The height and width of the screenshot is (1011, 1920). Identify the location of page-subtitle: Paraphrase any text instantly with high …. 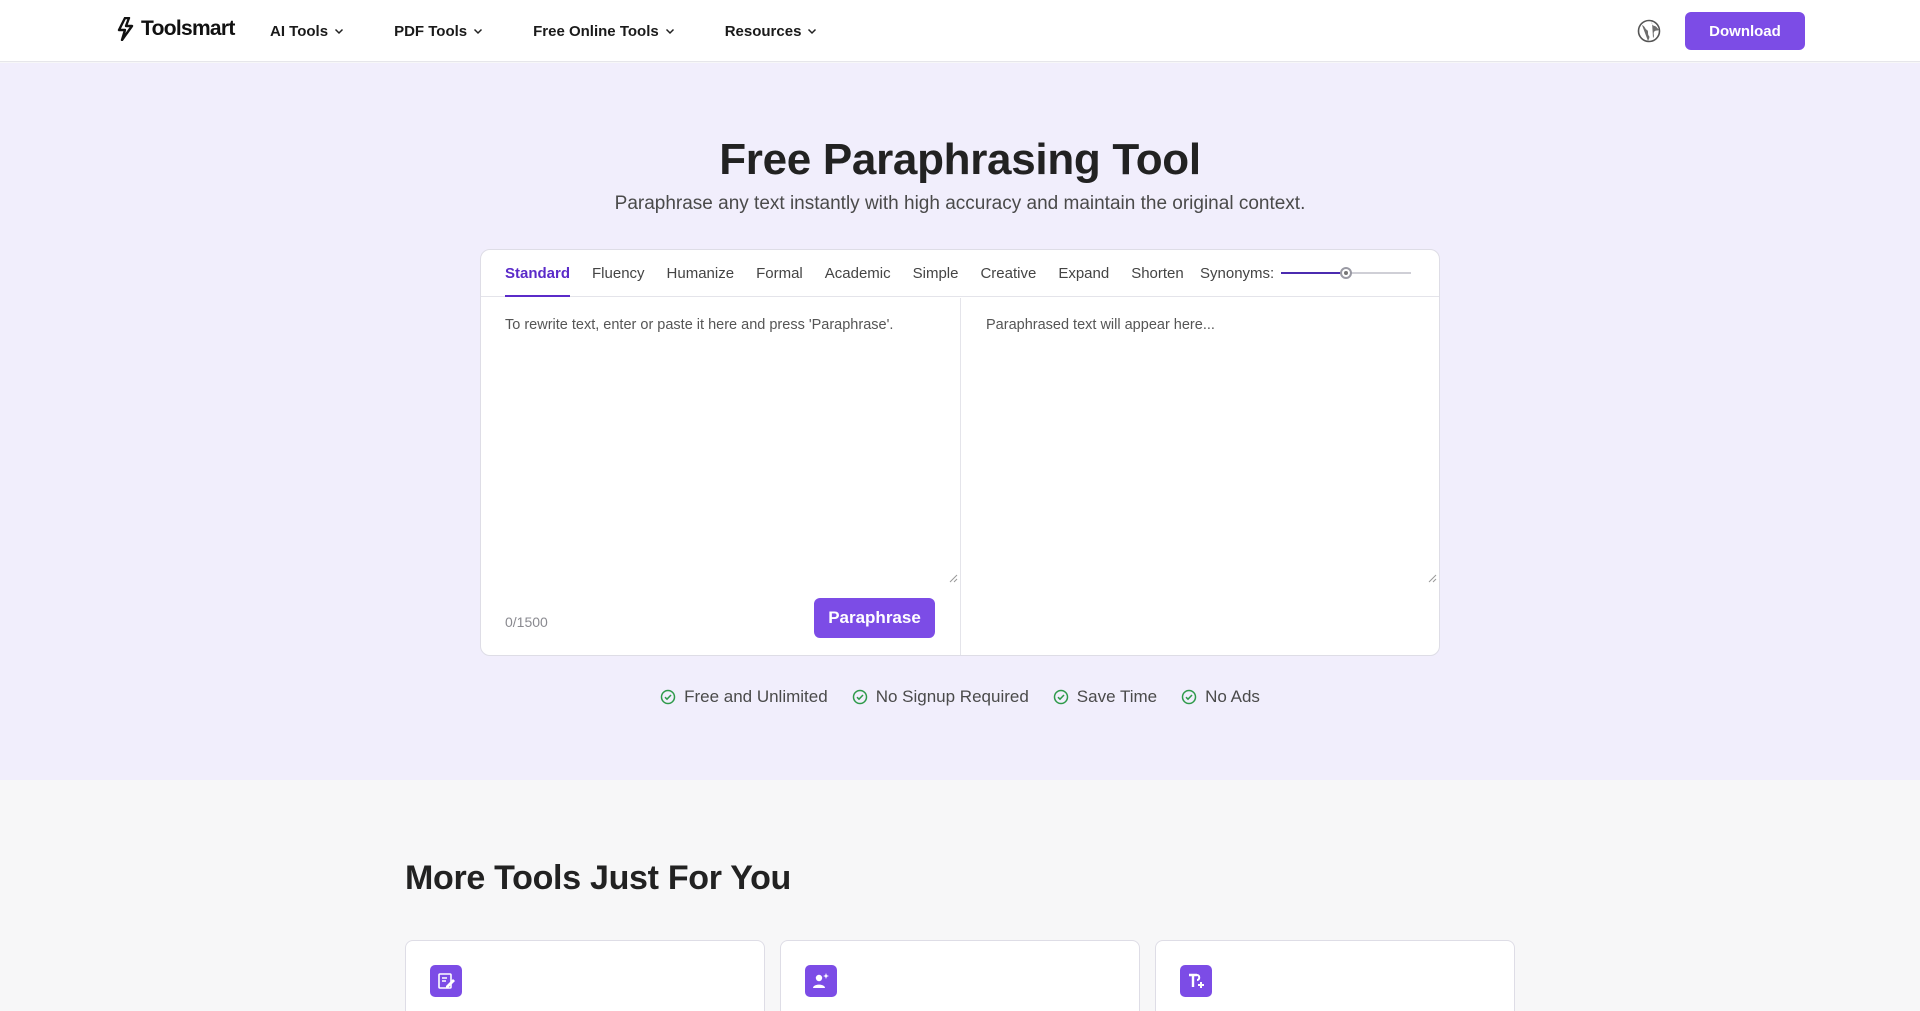
(960, 203).